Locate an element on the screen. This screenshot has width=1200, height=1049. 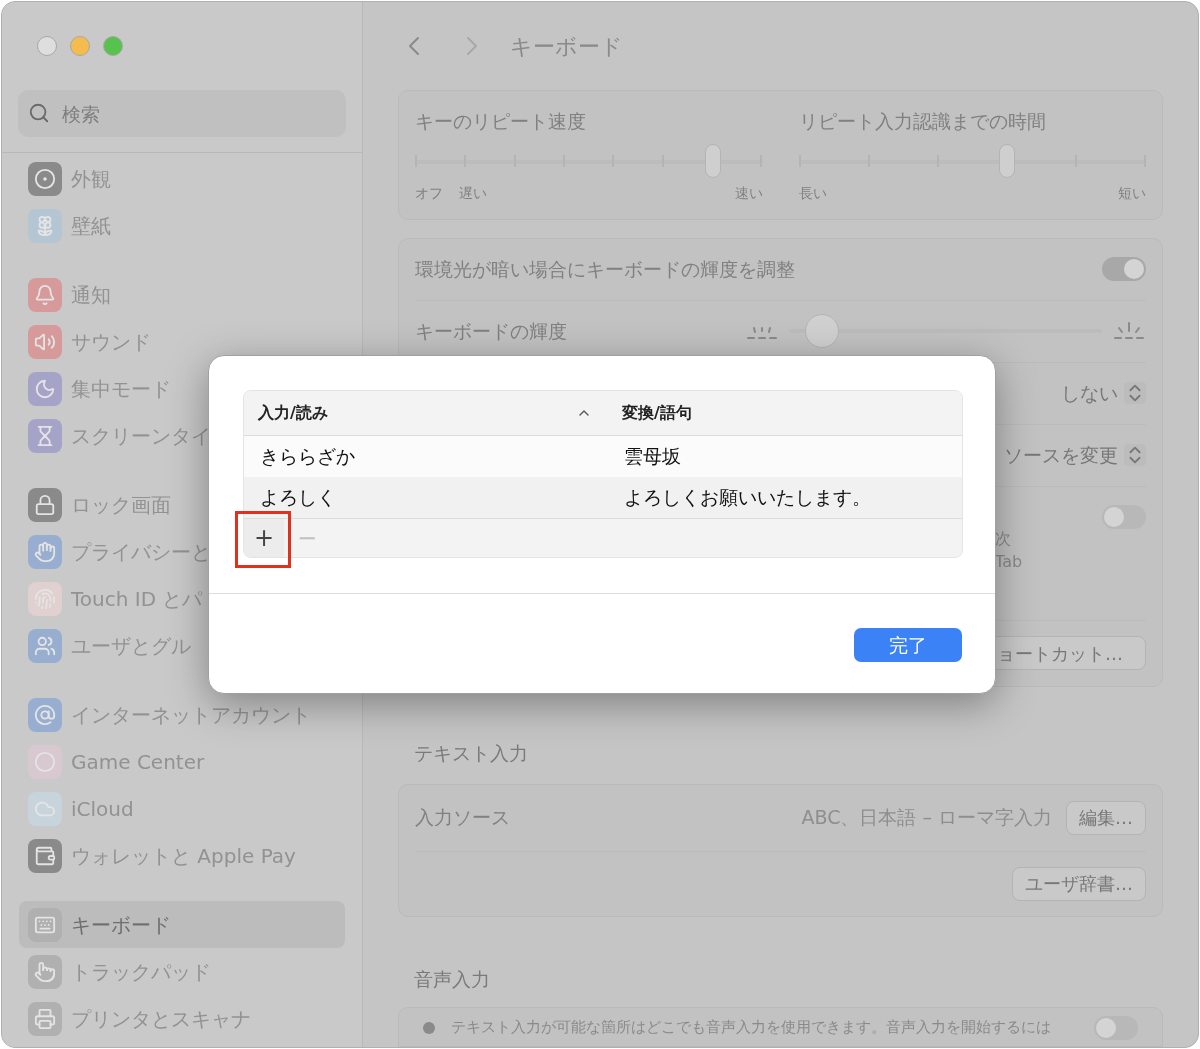
done-button: 完了 is located at coordinates (908, 645).